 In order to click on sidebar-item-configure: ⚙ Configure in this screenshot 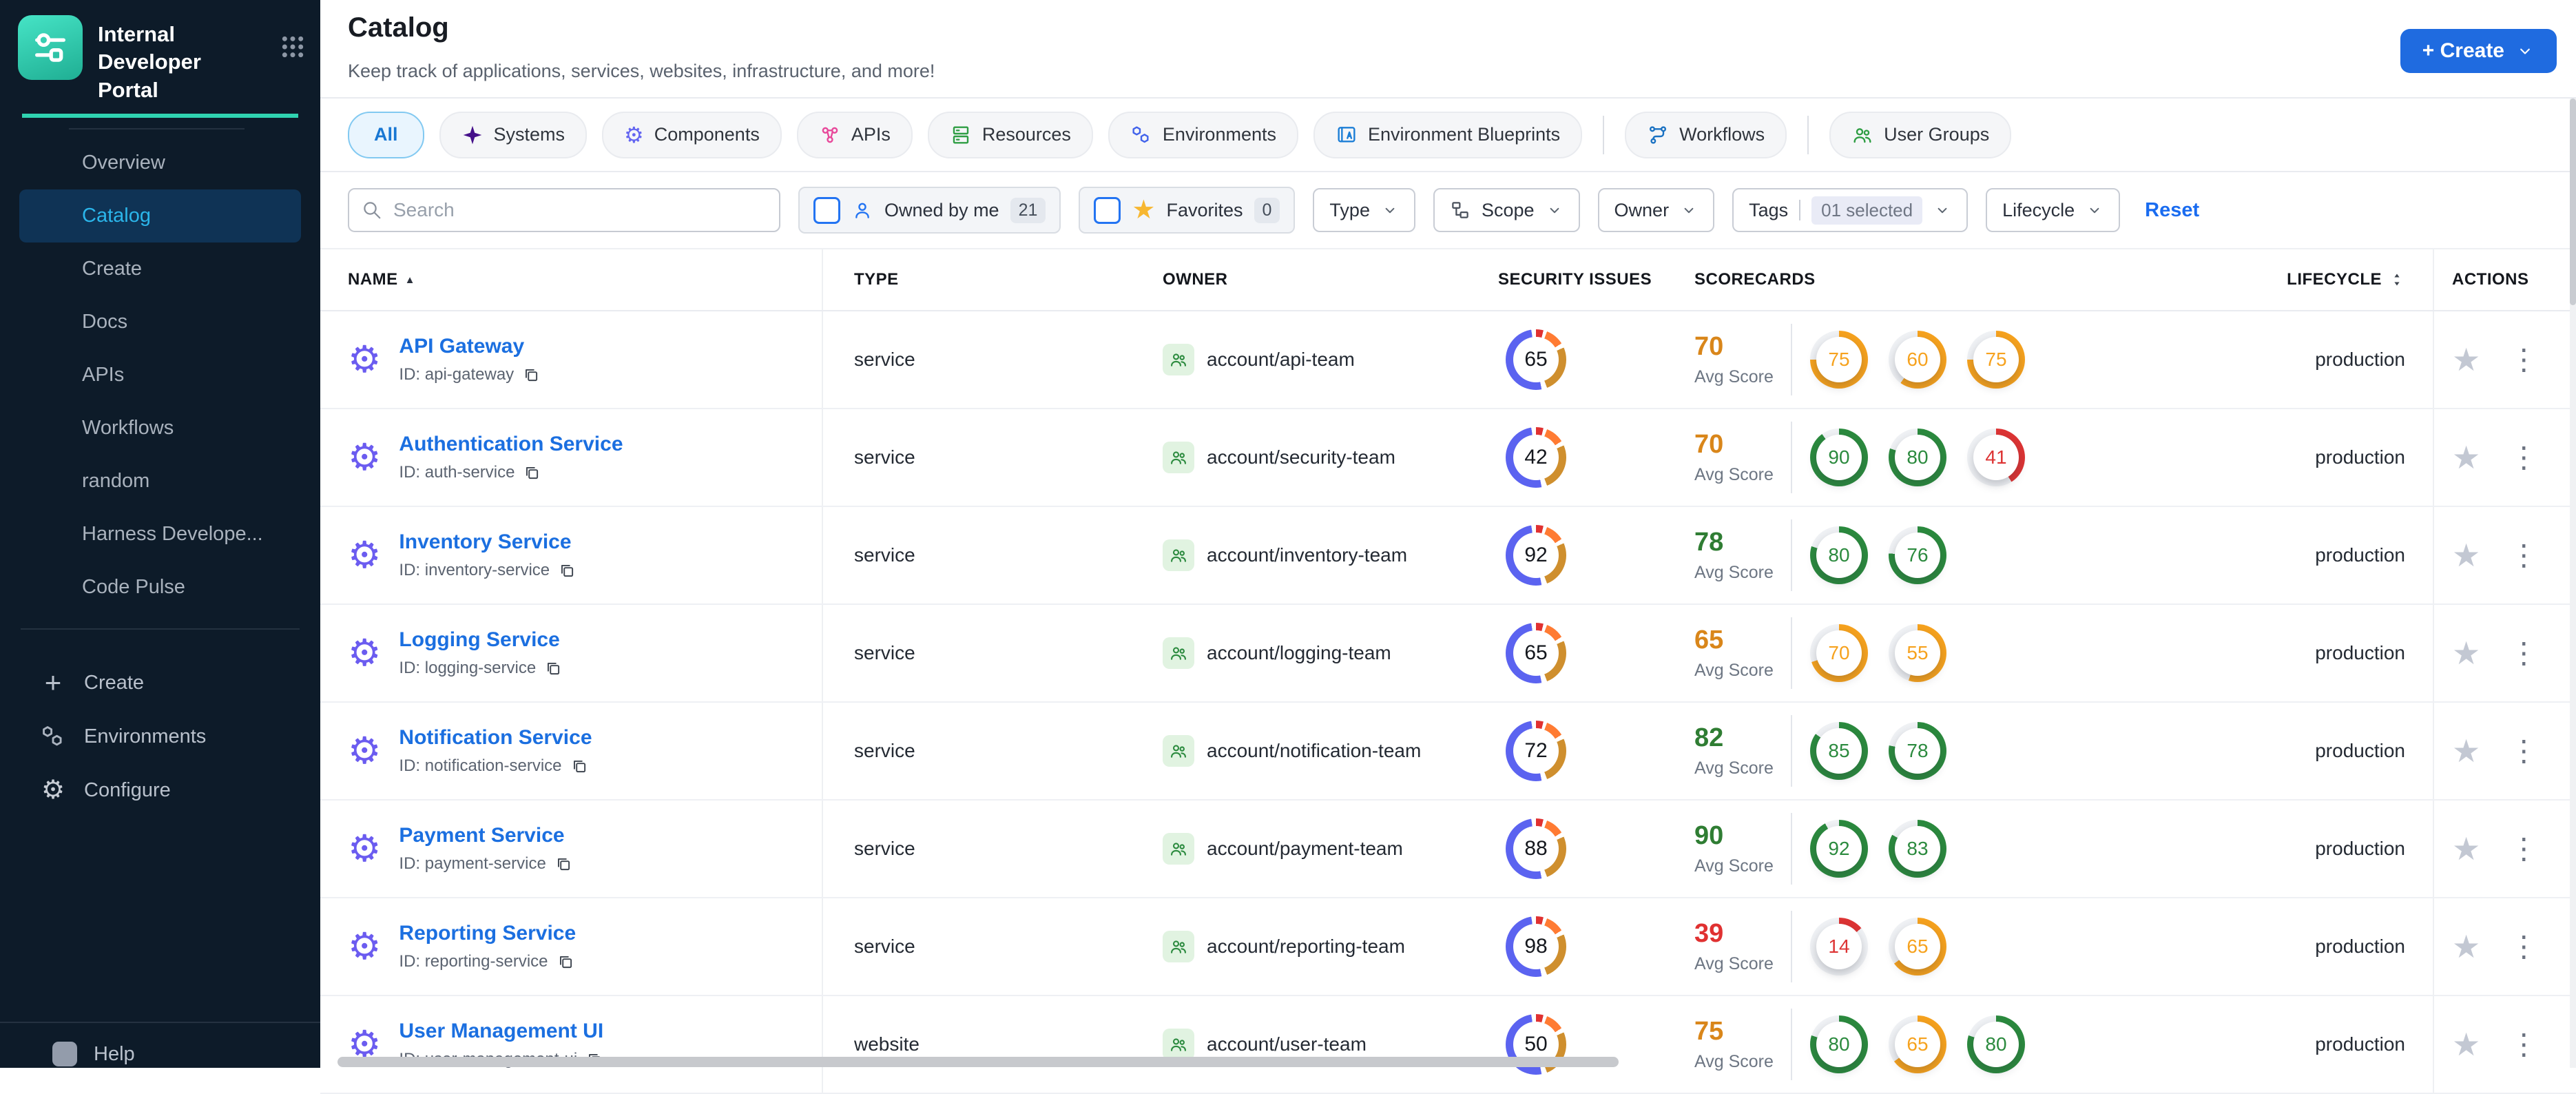, I will do `click(160, 790)`.